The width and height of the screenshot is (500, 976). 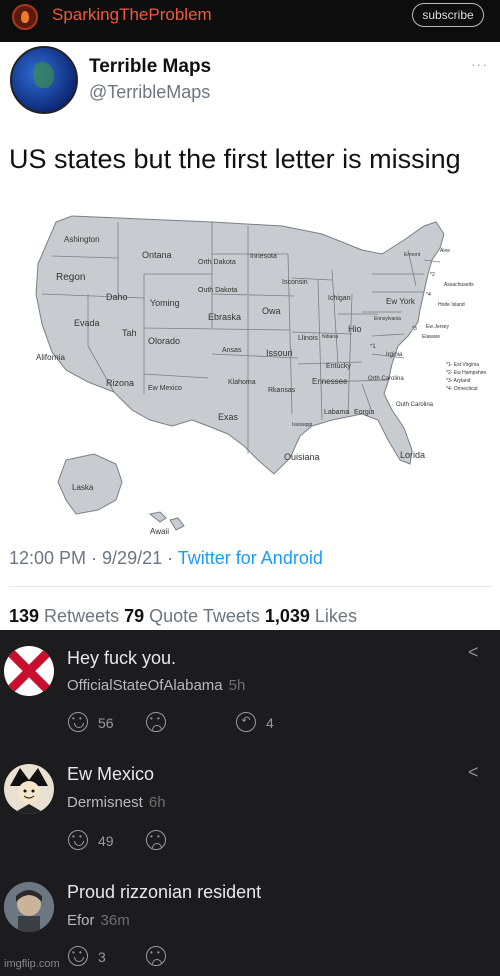 I want to click on reply-icon: ↶, so click(x=246, y=722).